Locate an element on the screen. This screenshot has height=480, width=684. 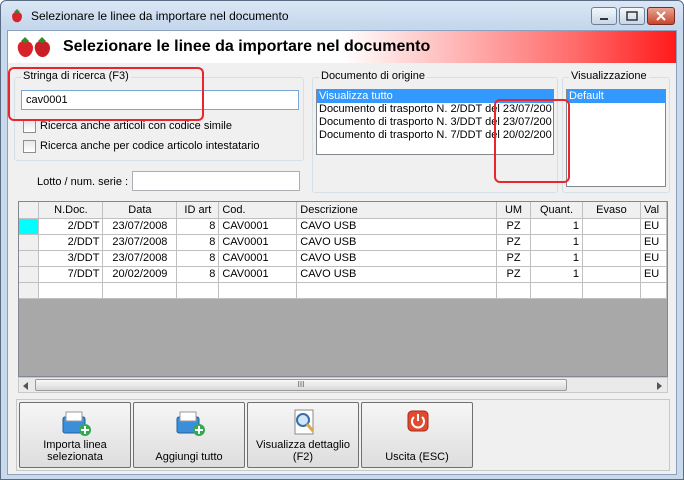
cell-data: 20/02/2009 is located at coordinates (140, 274).